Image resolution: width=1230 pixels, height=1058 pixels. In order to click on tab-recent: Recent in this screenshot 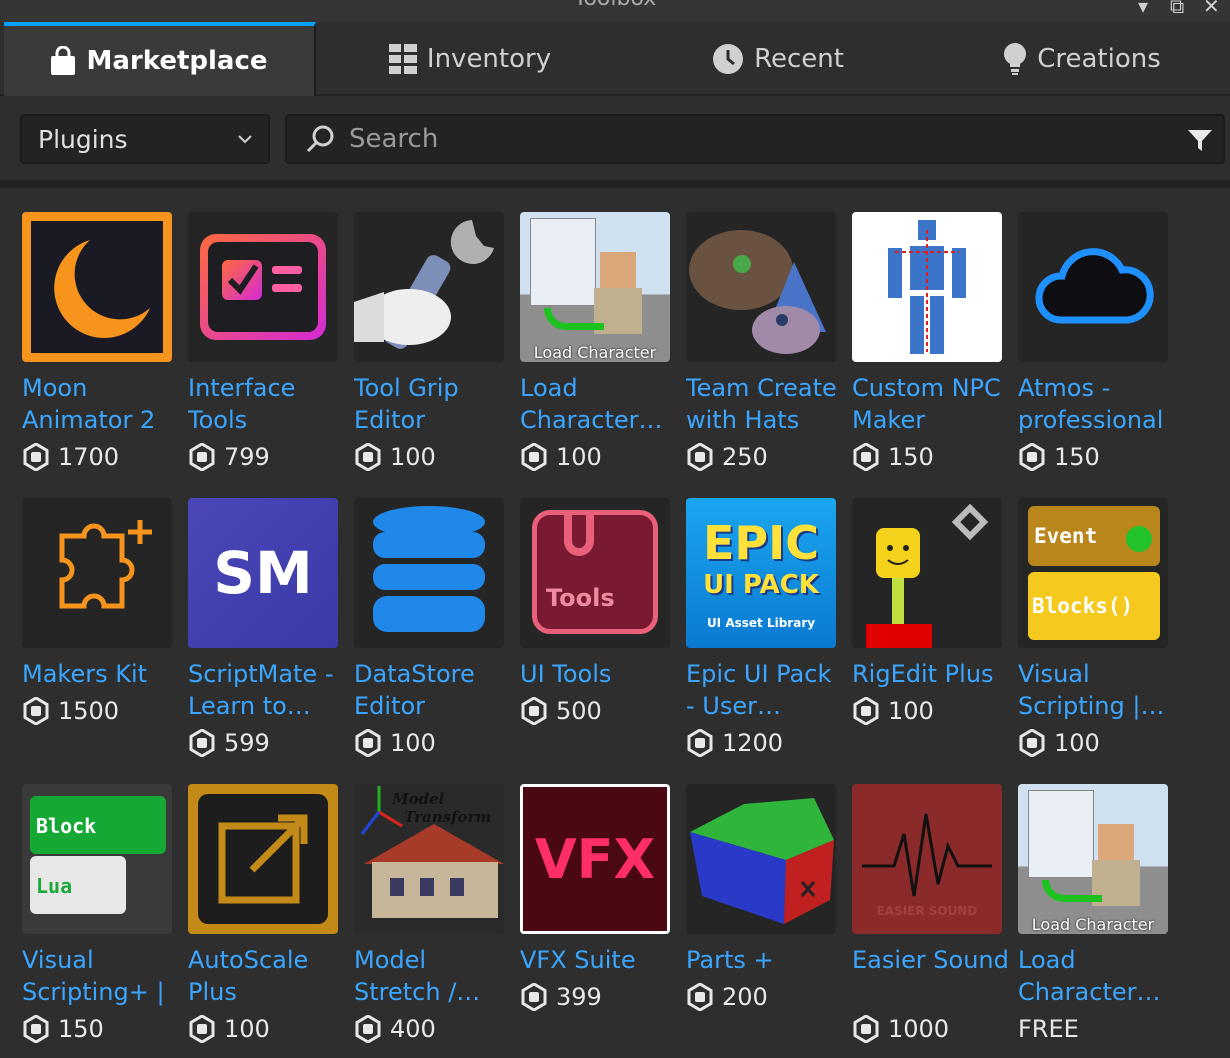, I will do `click(778, 59)`.